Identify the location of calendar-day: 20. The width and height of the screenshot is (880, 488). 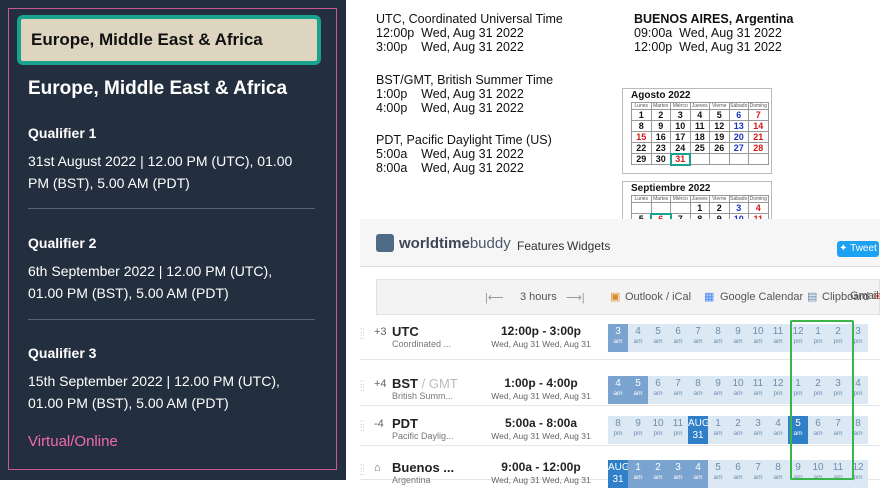
(738, 137).